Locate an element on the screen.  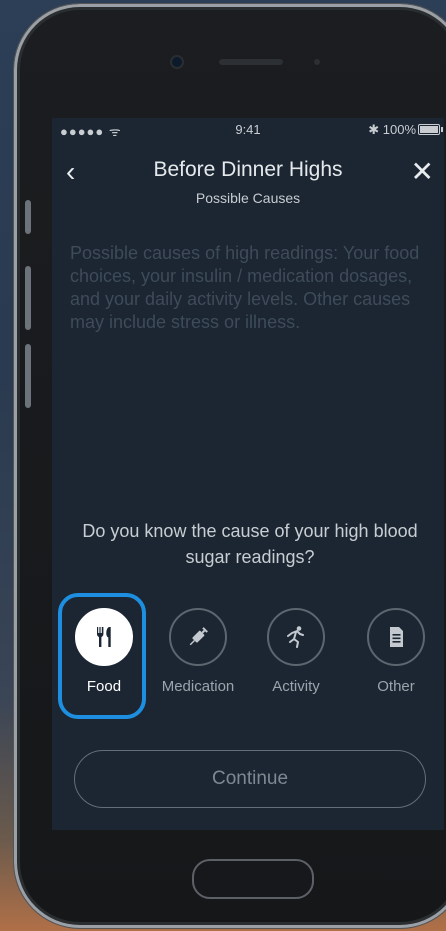
proximity-sensor is located at coordinates (317, 62).